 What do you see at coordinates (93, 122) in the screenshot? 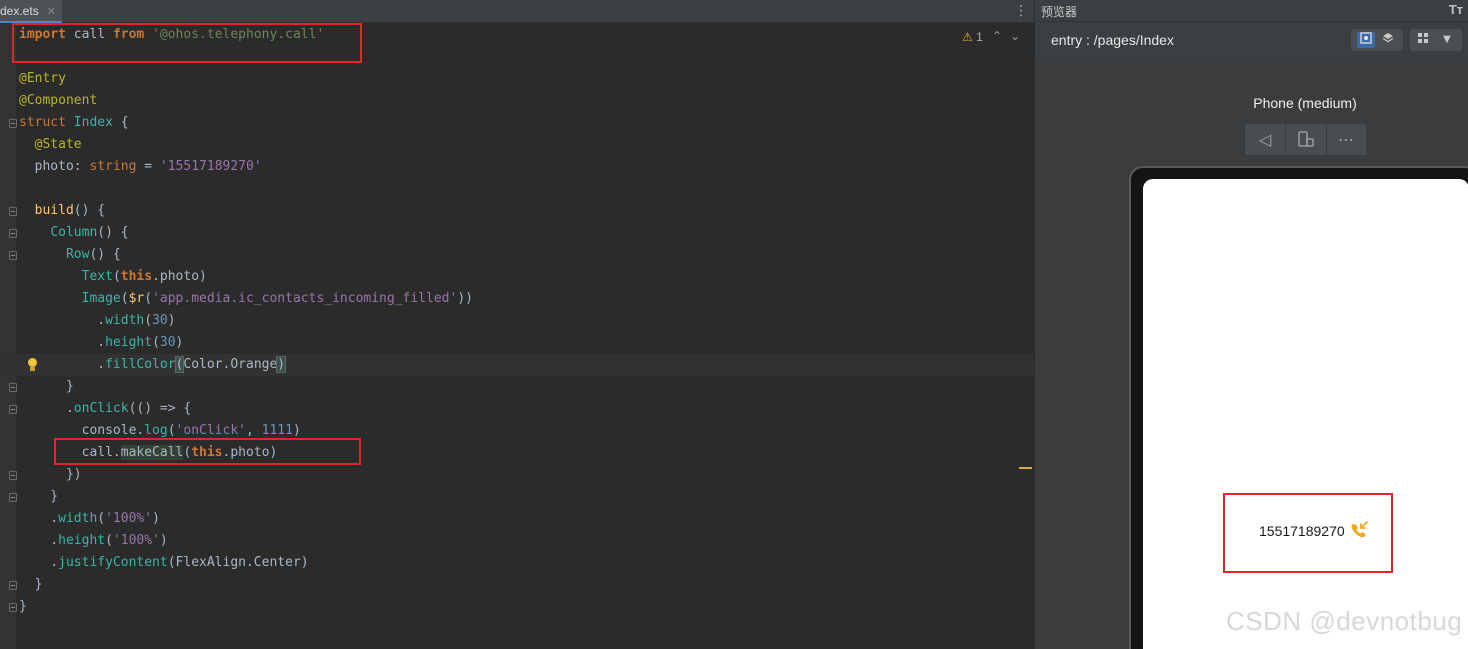
I see `code-token: Index` at bounding box center [93, 122].